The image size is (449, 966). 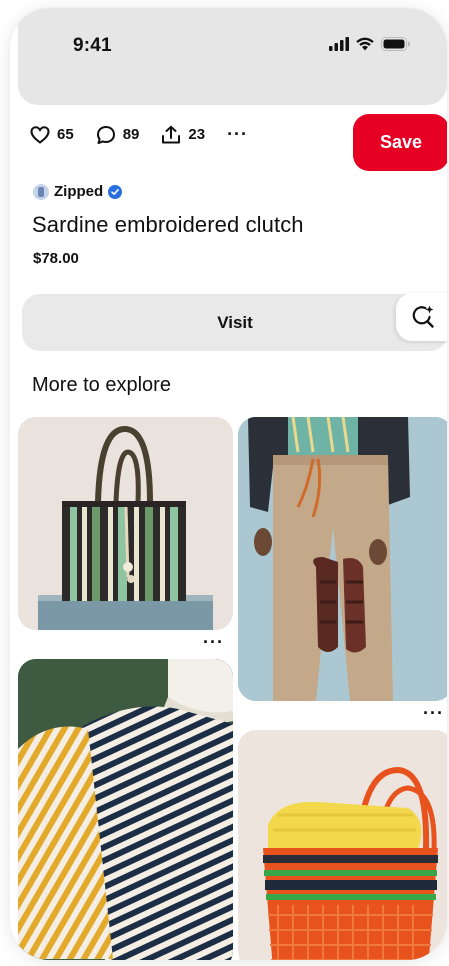 I want to click on heart-icon, so click(x=40, y=134).